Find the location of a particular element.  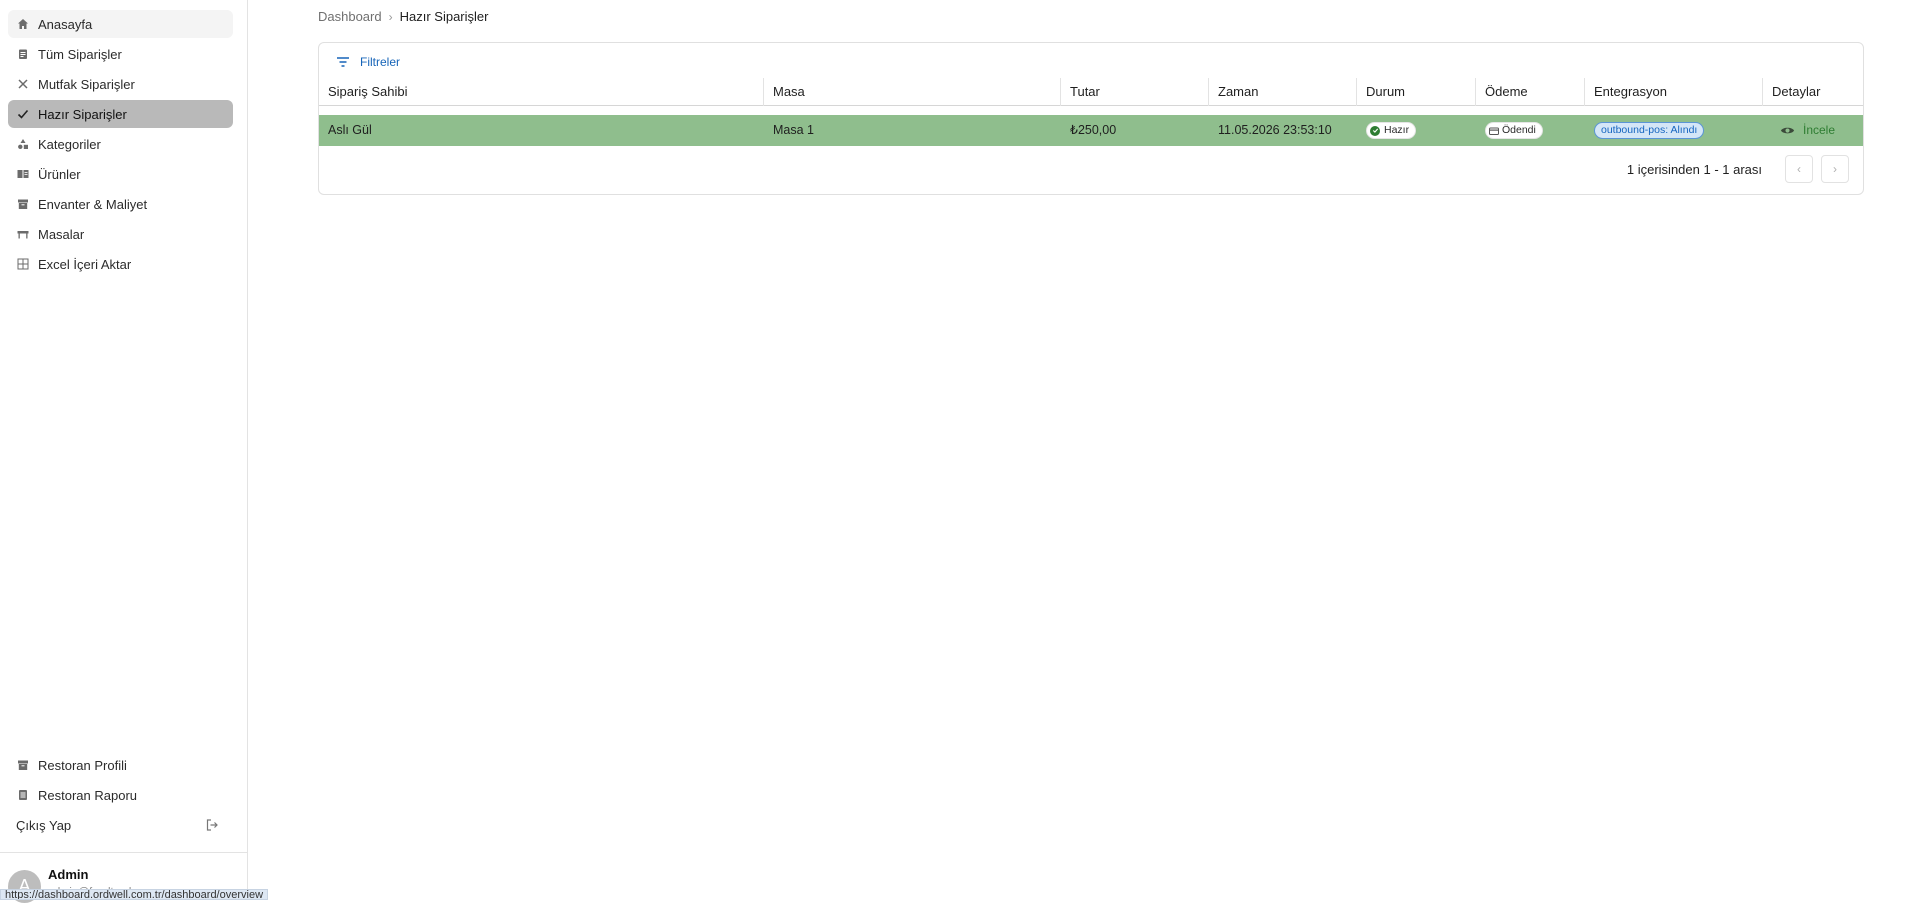

sidebar-item-restoran-raporu: Restoran Raporu is located at coordinates (120, 795).